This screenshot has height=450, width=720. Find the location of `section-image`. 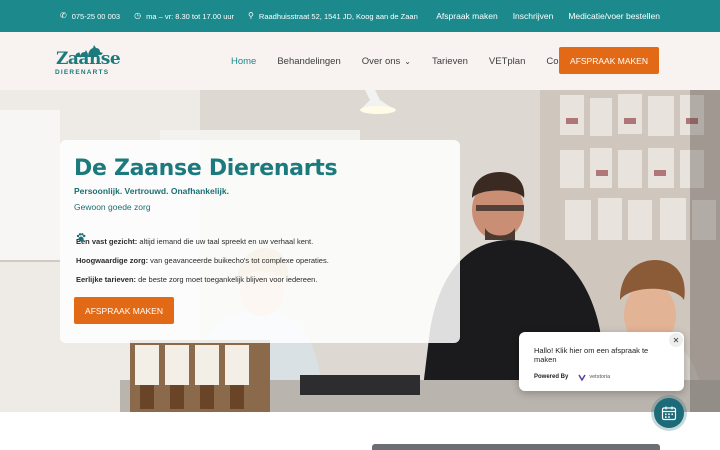

section-image is located at coordinates (516, 447).